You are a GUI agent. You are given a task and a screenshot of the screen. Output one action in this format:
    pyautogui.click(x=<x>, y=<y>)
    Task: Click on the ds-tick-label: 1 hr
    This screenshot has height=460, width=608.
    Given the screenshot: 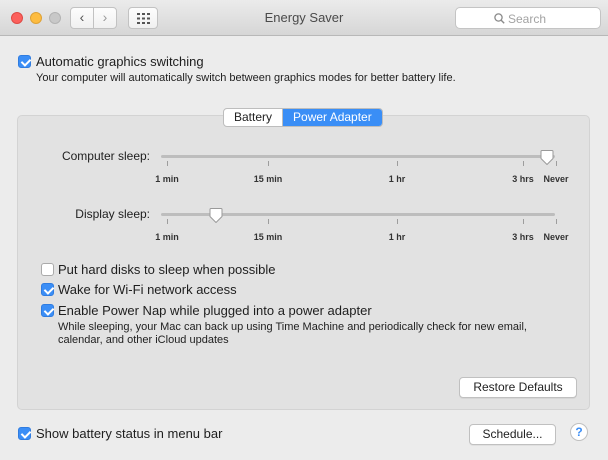 What is the action you would take?
    pyautogui.click(x=397, y=237)
    